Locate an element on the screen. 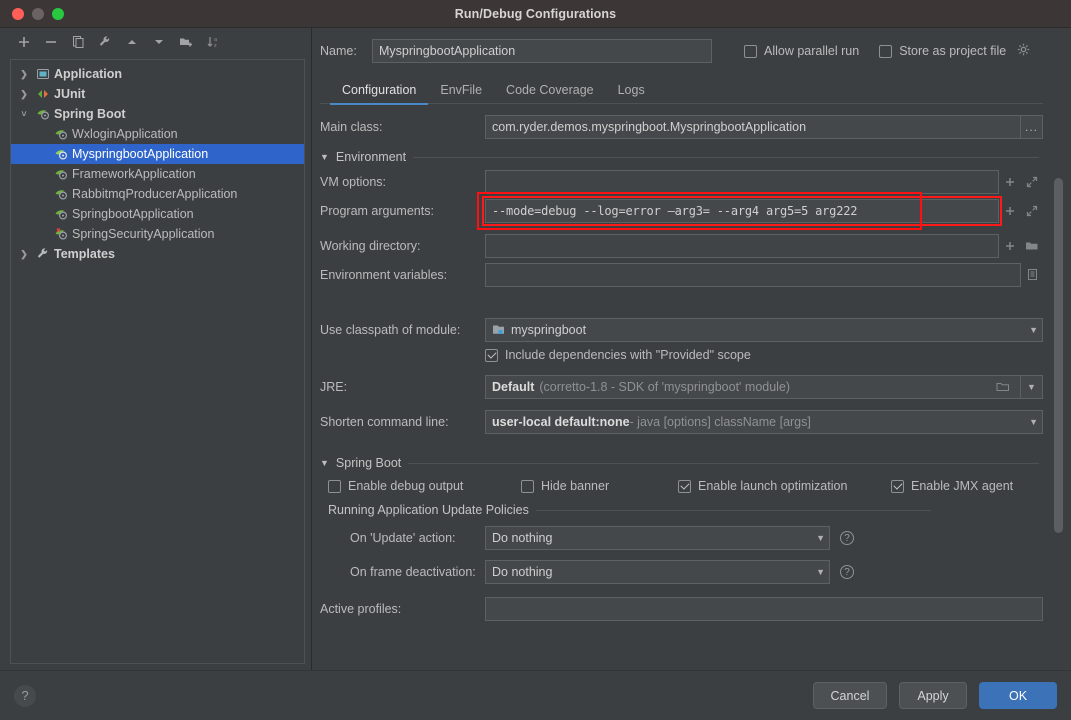 This screenshot has height=720, width=1071. on-frame-deactivation-help-icon: ? is located at coordinates (847, 572).